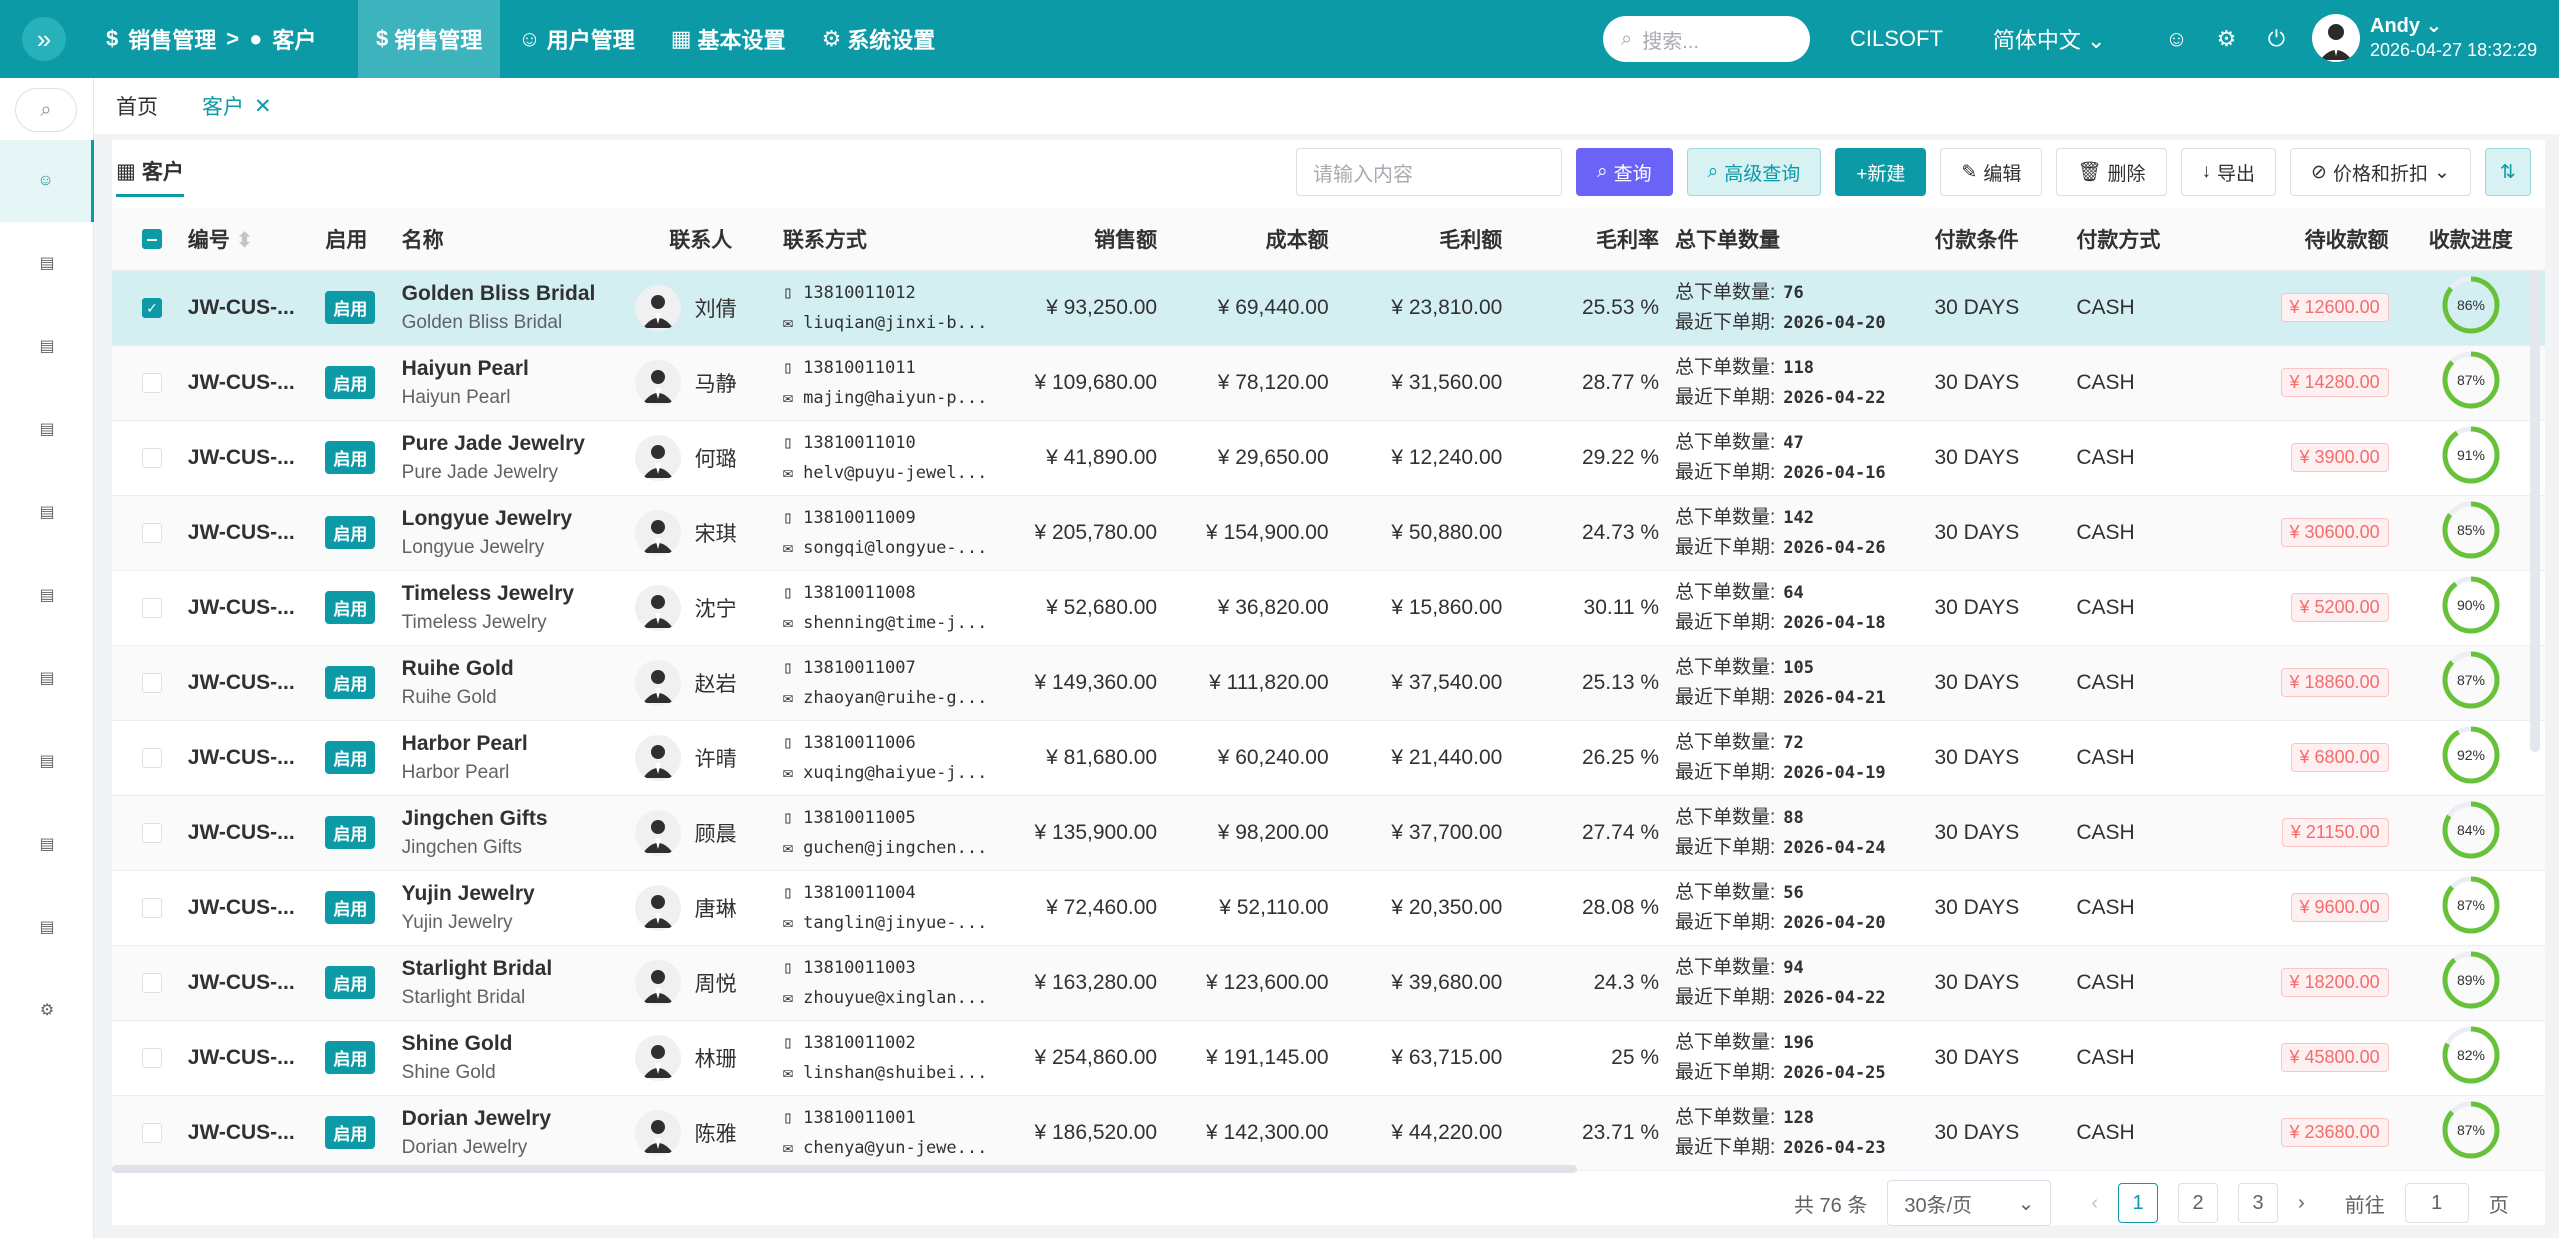 The height and width of the screenshot is (1238, 2559). What do you see at coordinates (2441, 172) in the screenshot?
I see `chevron-down-icon: ⌄` at bounding box center [2441, 172].